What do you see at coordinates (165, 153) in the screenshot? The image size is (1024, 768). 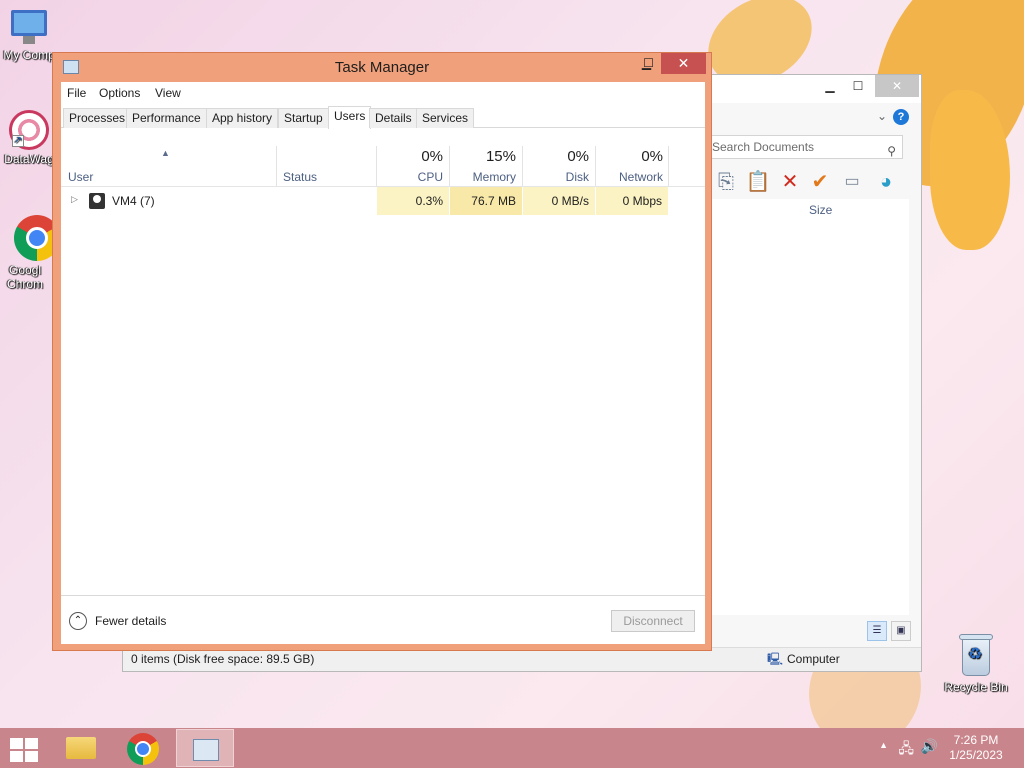 I see `sort-ascending-icon: ▲` at bounding box center [165, 153].